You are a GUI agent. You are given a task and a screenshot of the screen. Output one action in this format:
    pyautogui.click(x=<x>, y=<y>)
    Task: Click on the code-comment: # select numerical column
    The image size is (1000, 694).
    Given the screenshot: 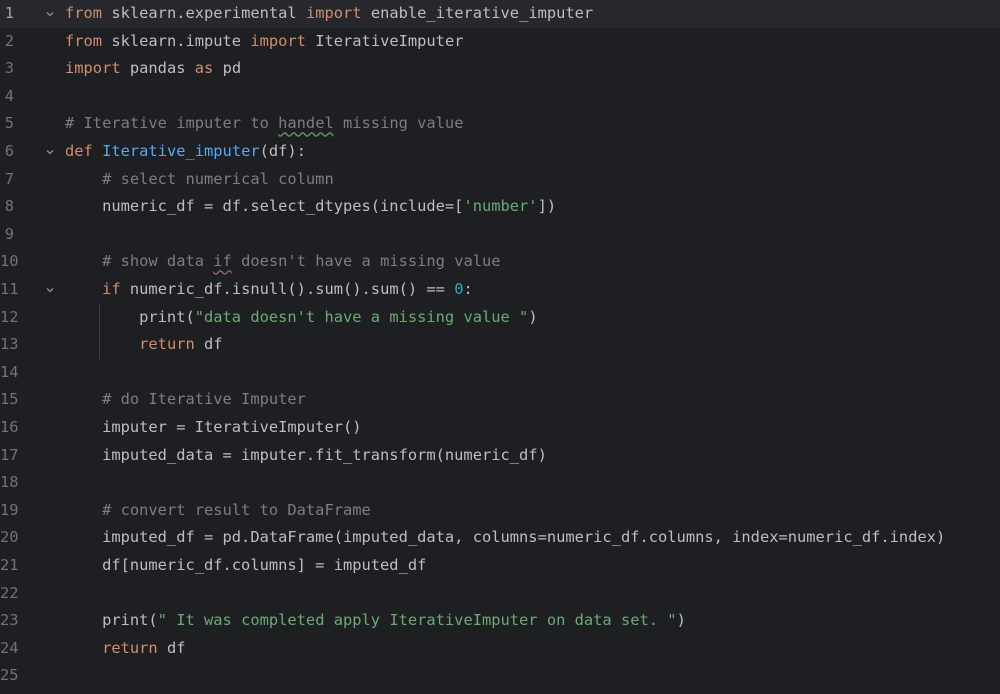 What is the action you would take?
    pyautogui.click(x=199, y=178)
    